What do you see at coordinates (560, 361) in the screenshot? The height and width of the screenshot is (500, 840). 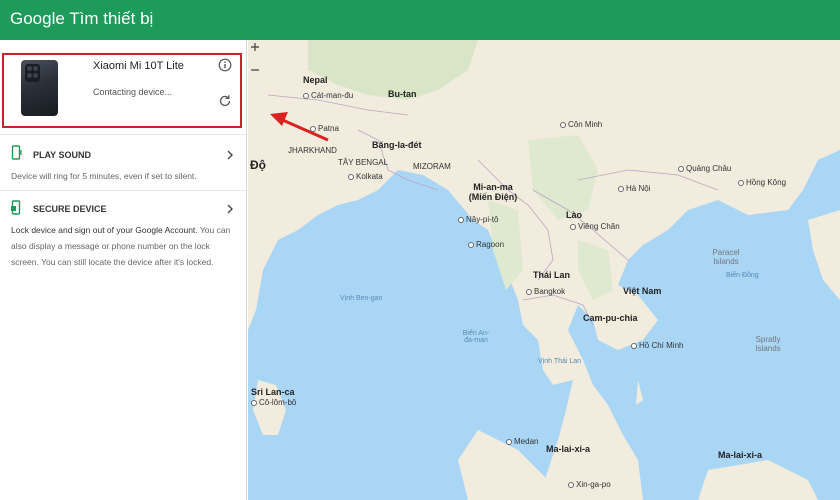 I see `map-label: Vịnh Thái Lan` at bounding box center [560, 361].